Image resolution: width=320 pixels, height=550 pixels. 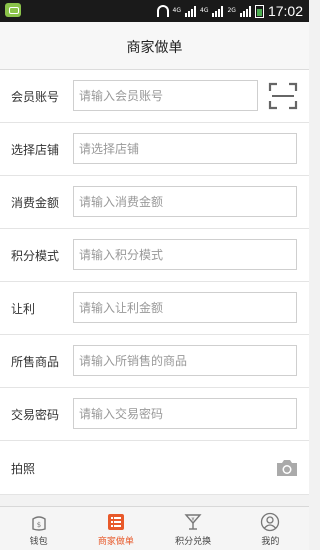 What do you see at coordinates (177, 10) in the screenshot?
I see `network-label-1: 4G` at bounding box center [177, 10].